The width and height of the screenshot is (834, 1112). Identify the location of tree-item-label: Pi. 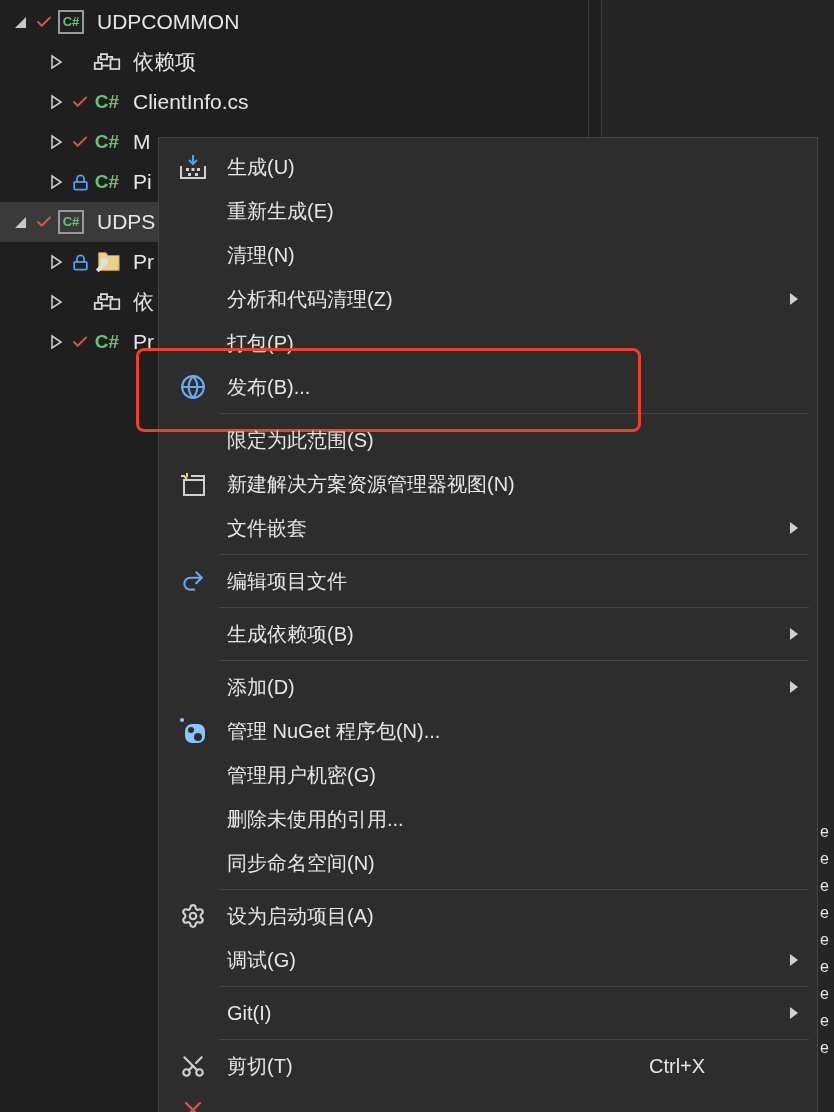
(142, 182).